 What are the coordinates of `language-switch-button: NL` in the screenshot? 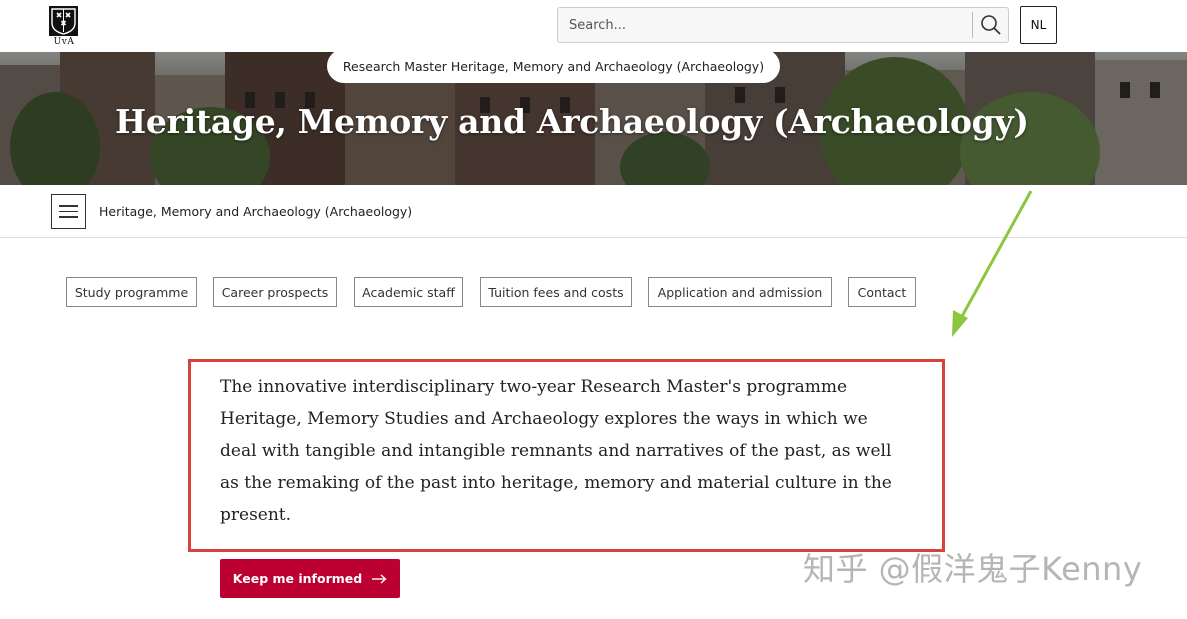 It's located at (1038, 25).